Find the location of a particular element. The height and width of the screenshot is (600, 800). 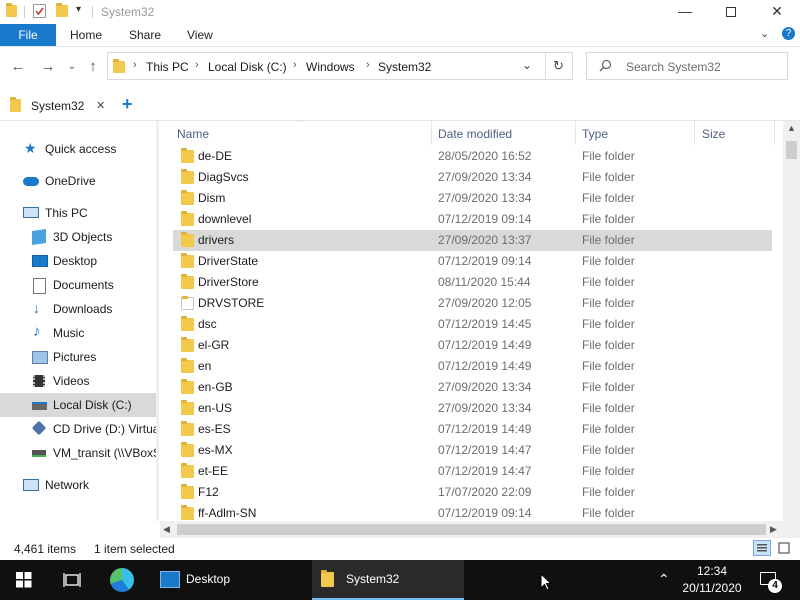

tab-home: Home is located at coordinates (86, 35).